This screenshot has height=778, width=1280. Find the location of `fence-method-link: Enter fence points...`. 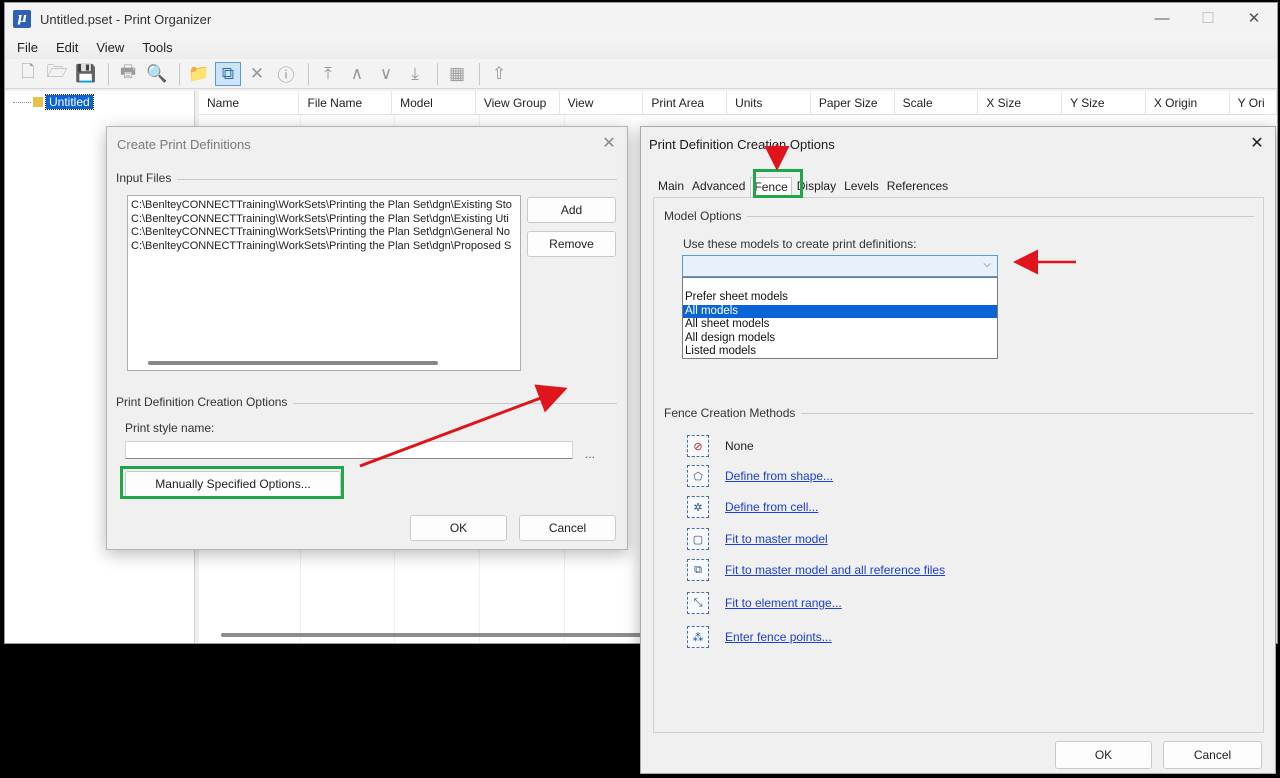

fence-method-link: Enter fence points... is located at coordinates (778, 637).